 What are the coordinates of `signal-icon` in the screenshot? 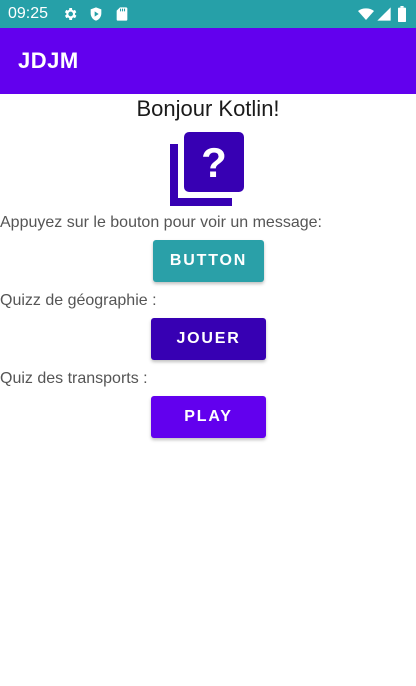 It's located at (384, 14).